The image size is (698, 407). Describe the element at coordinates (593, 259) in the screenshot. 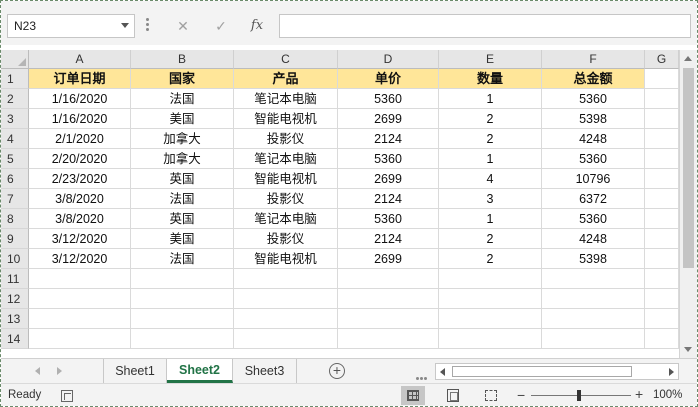

I see `table-cell: 5398` at that location.